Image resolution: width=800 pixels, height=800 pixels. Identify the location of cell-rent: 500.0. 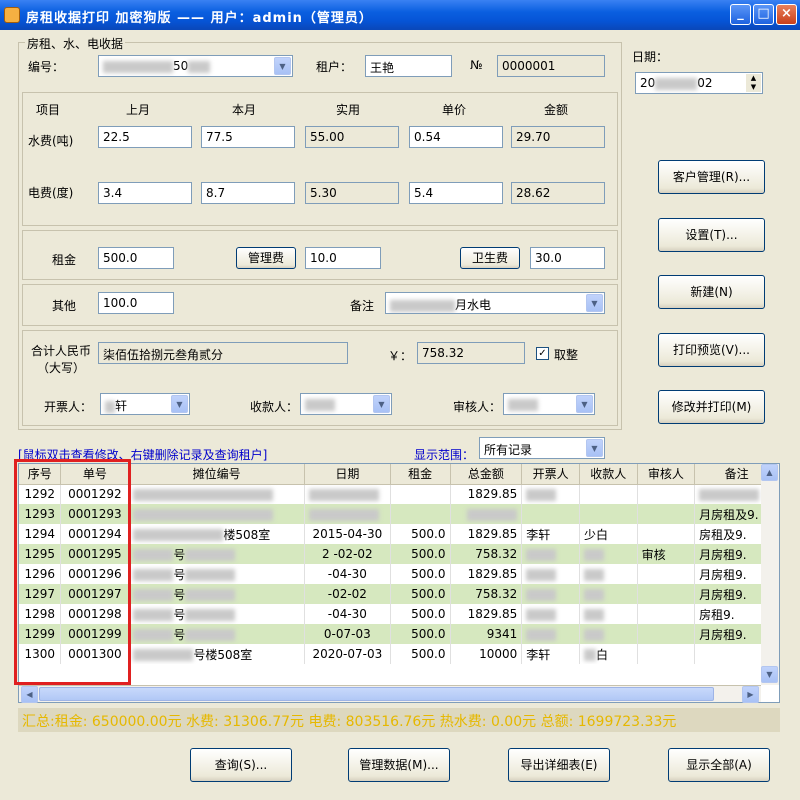
(420, 534).